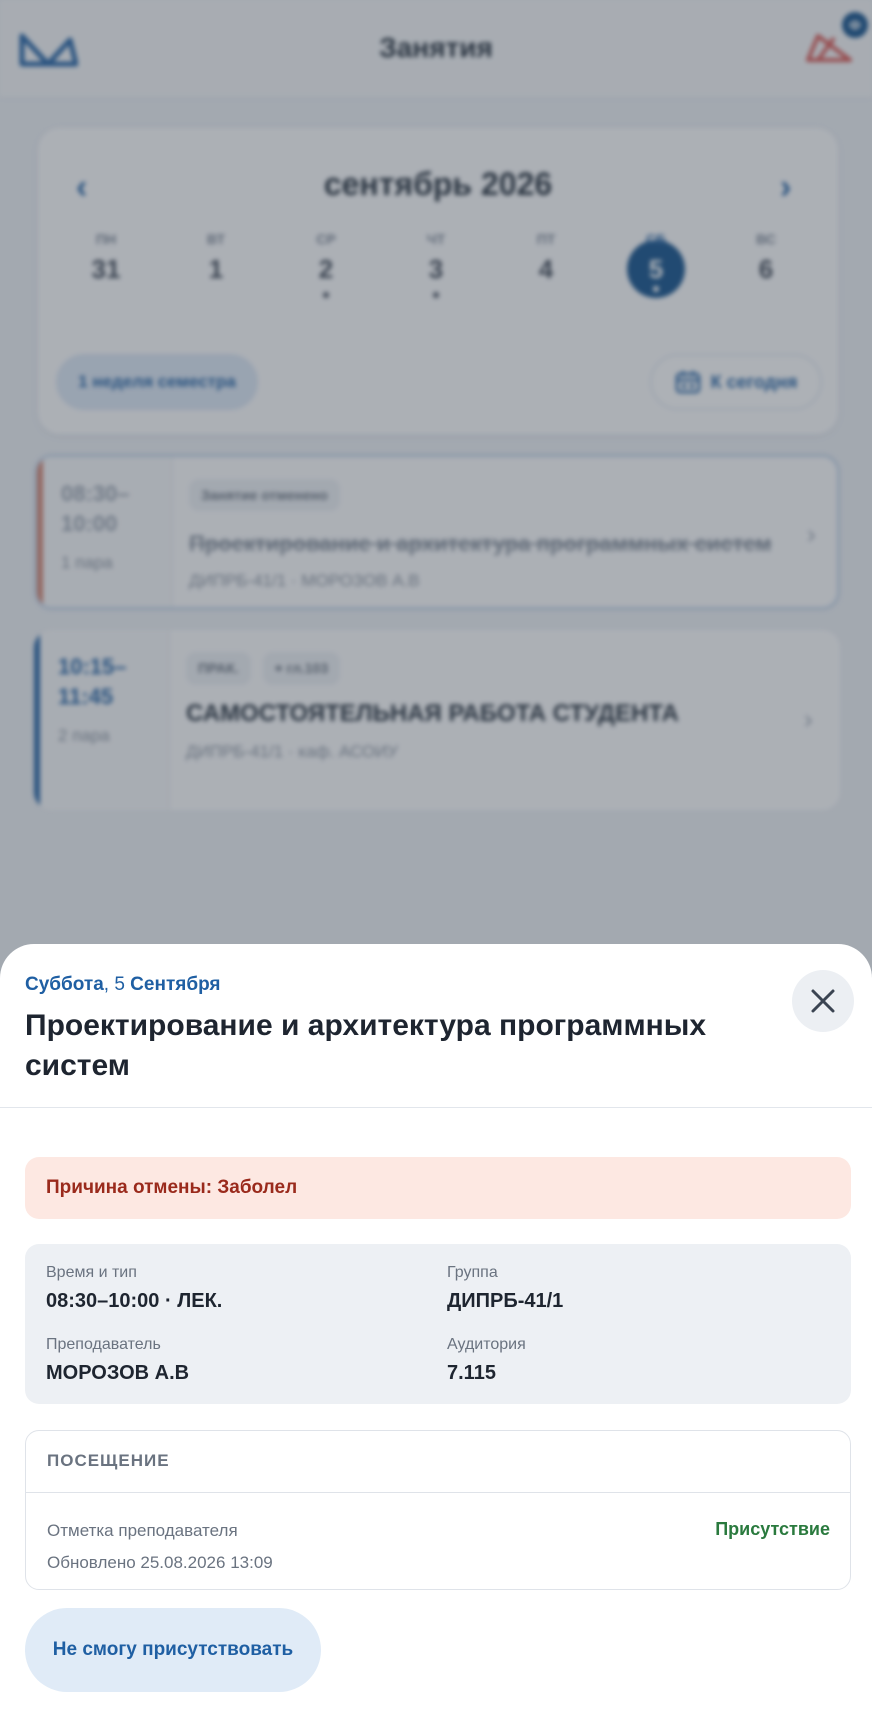 This screenshot has height=1722, width=872. I want to click on sheet-date-weekday: Суббота, so click(64, 984).